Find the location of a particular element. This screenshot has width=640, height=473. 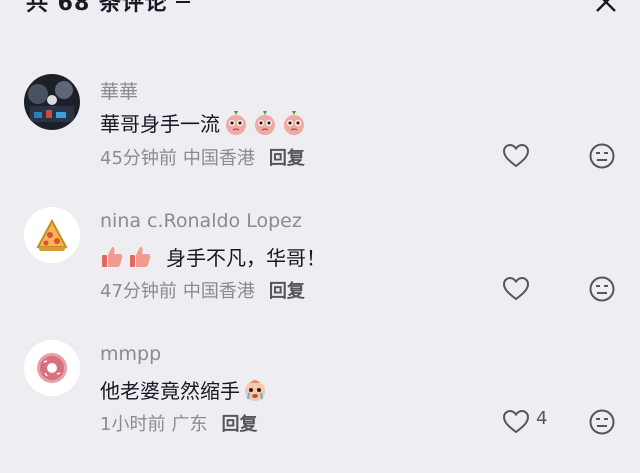

comment-username: mmpp is located at coordinates (130, 354).